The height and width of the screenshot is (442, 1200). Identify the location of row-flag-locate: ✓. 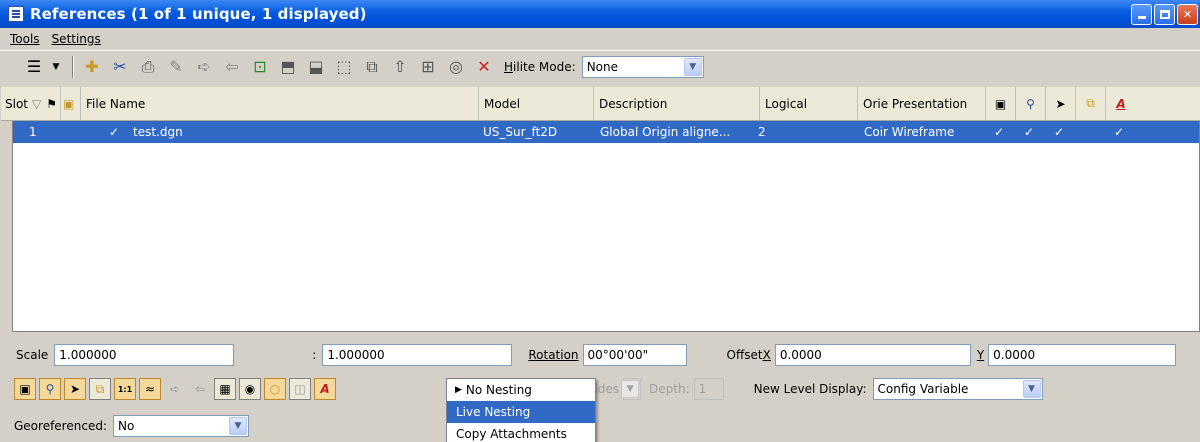
(1059, 132).